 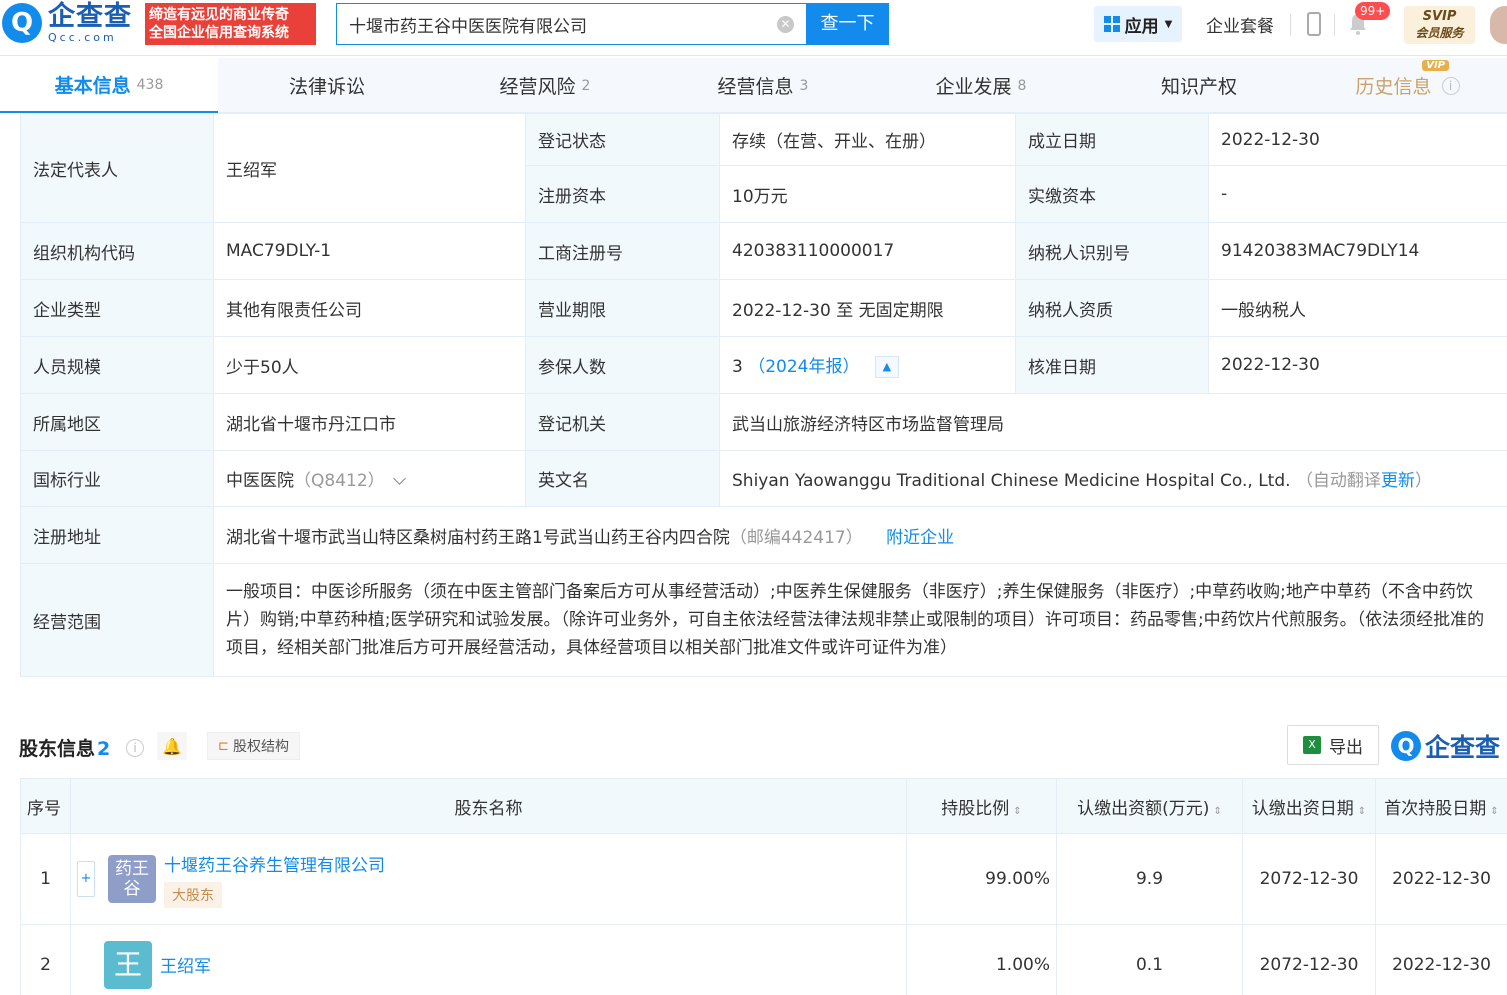 What do you see at coordinates (1423, 481) in the screenshot?
I see `note-suffix: ）` at bounding box center [1423, 481].